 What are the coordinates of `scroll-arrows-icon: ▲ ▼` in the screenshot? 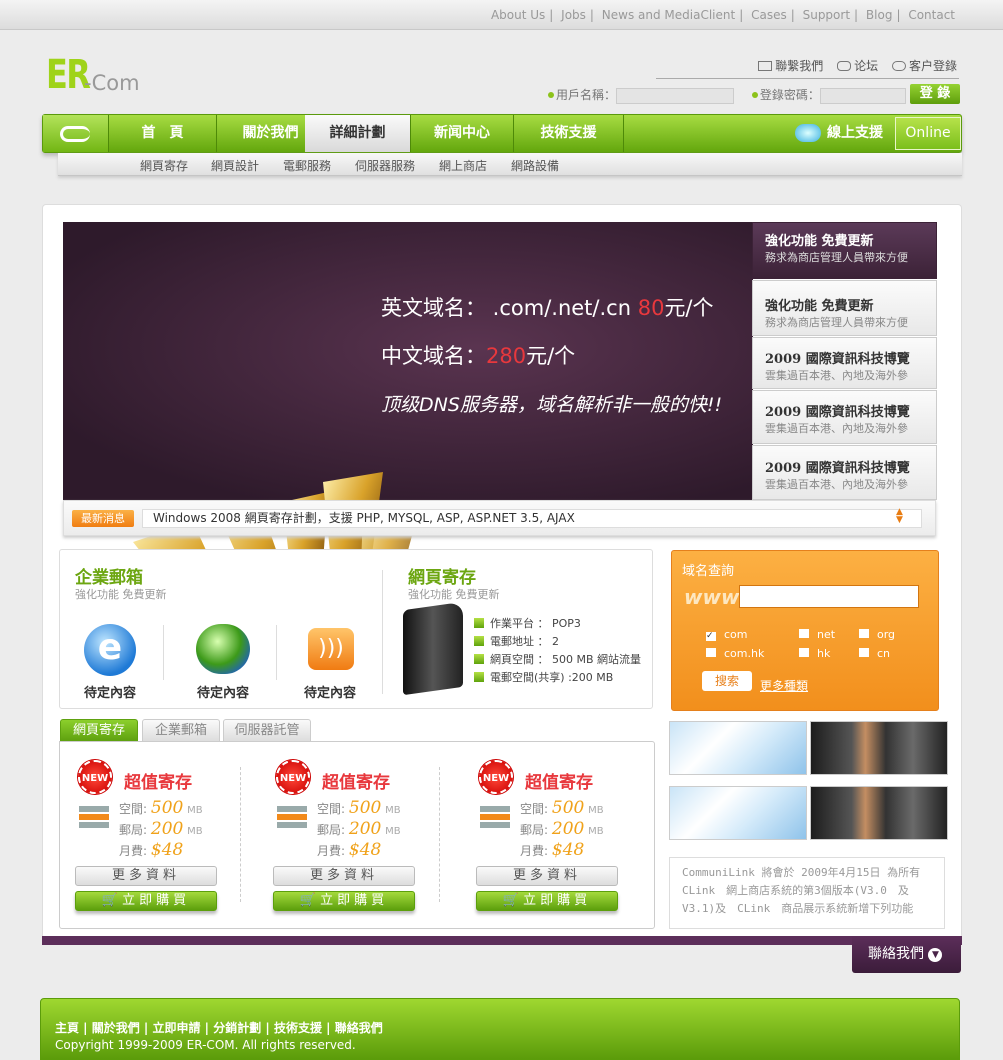 It's located at (899, 516).